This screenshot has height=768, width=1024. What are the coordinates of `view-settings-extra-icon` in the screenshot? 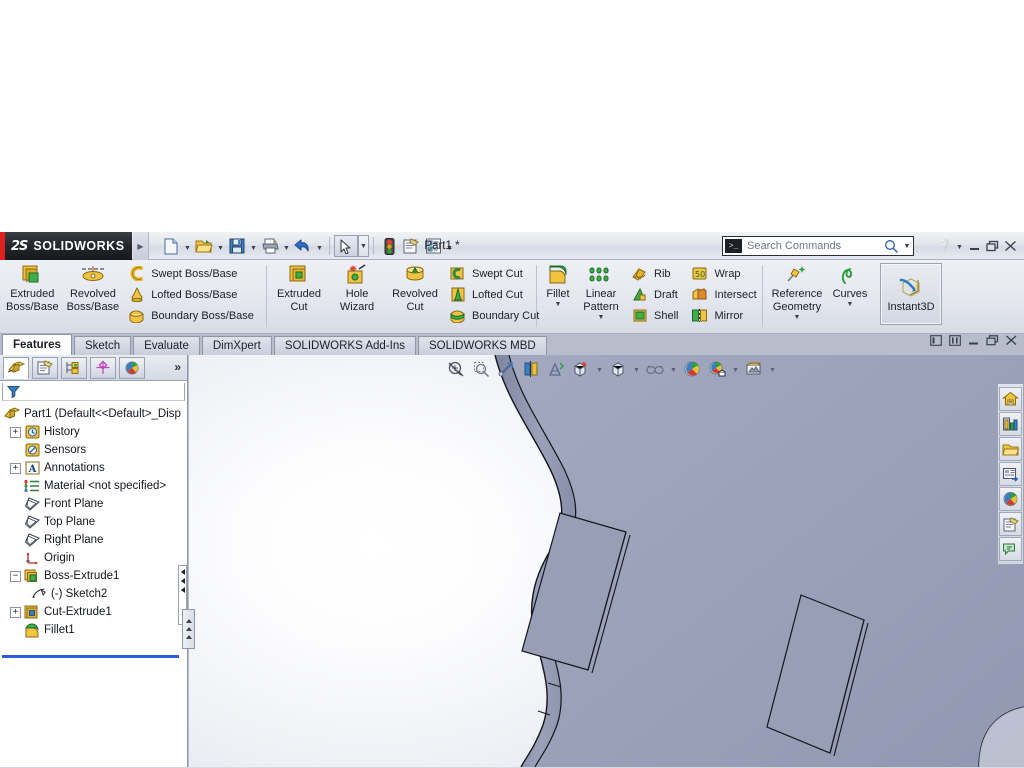 It's located at (754, 369).